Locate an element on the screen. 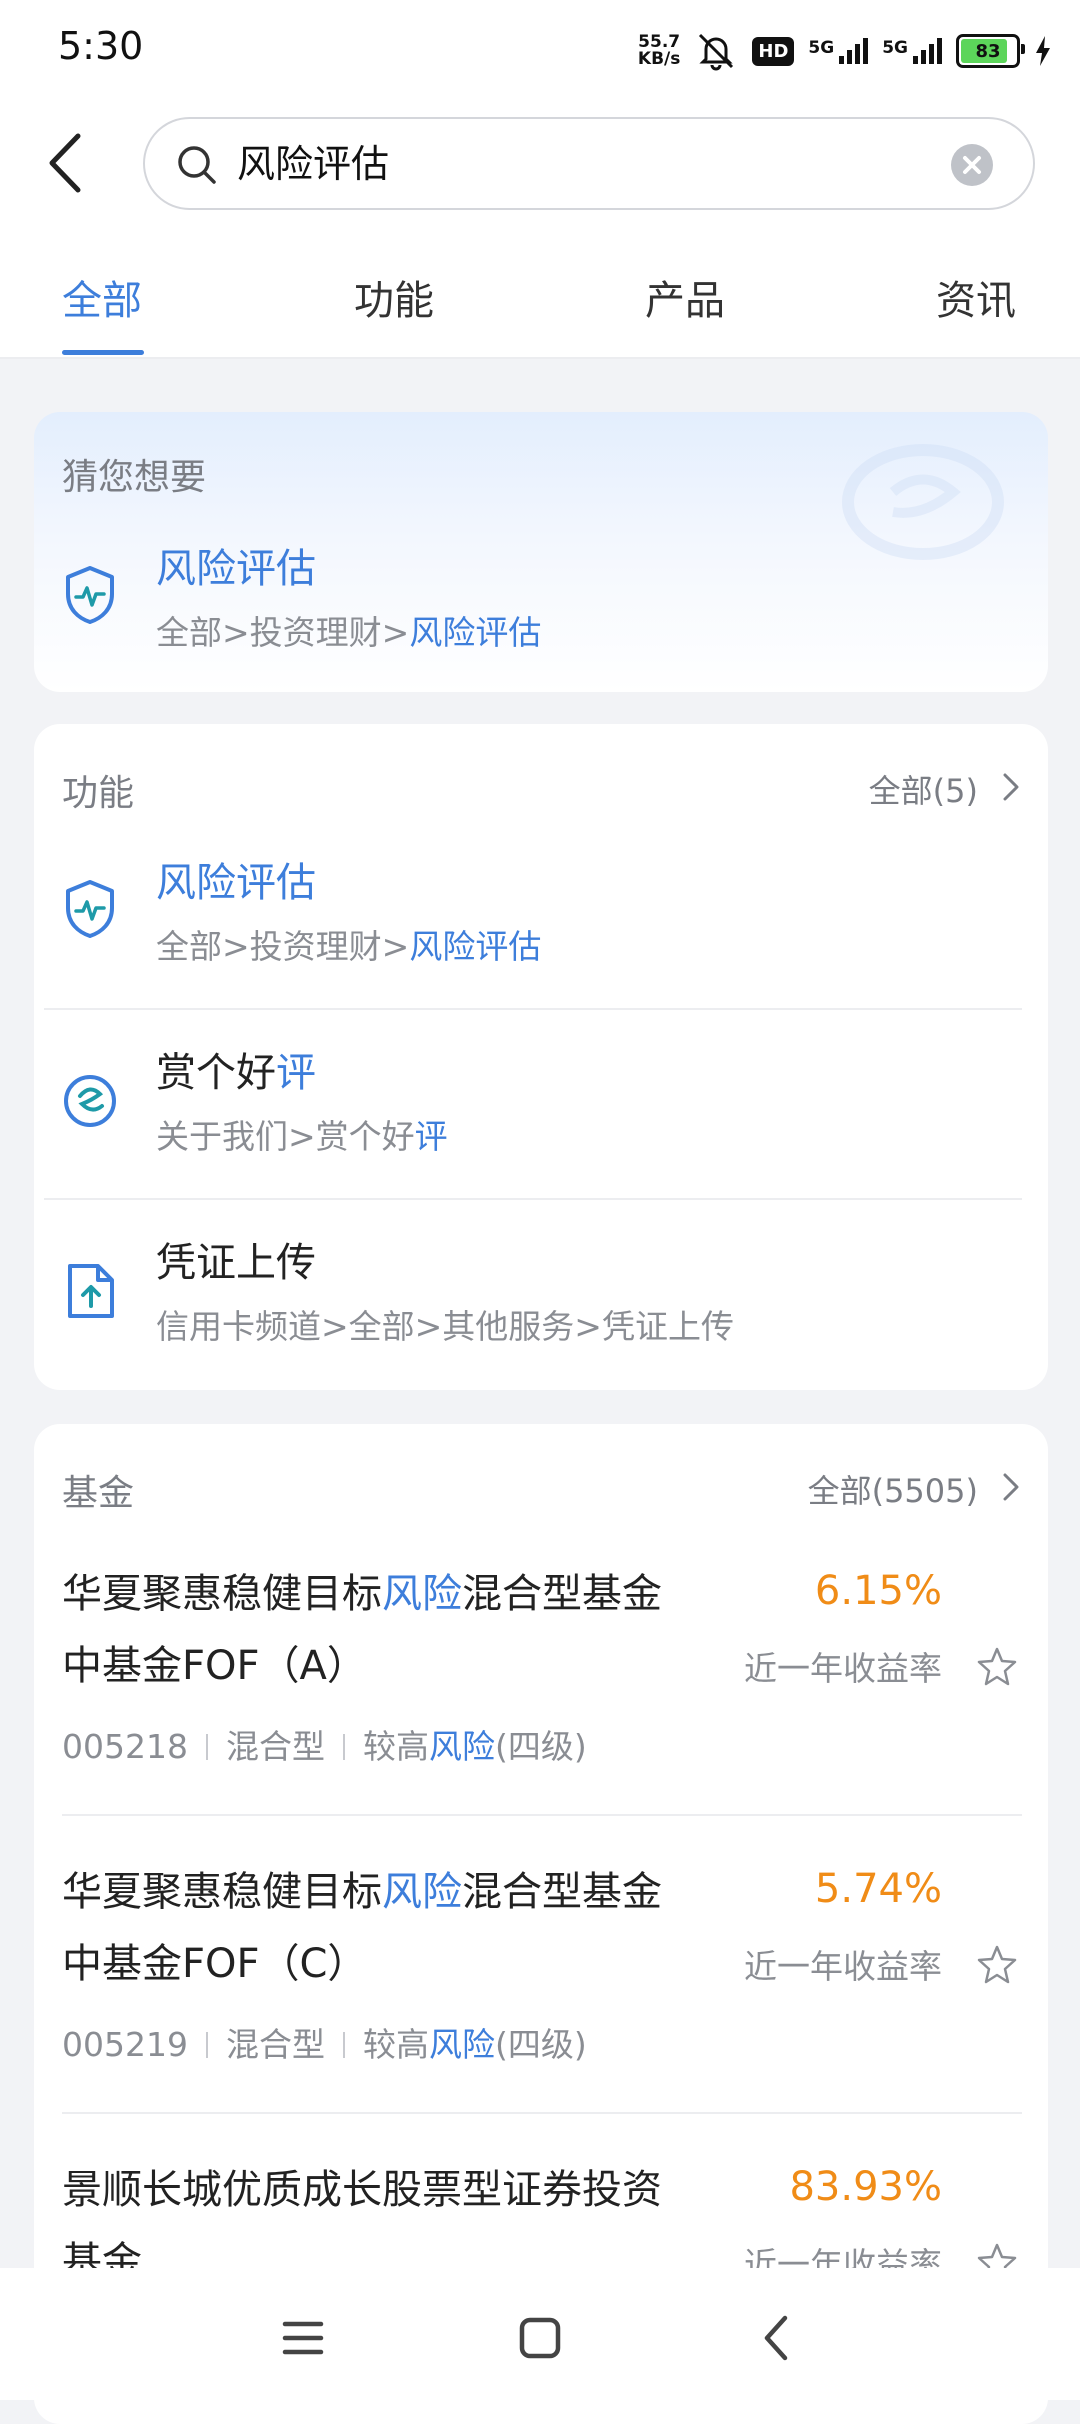 The width and height of the screenshot is (1080, 2424). clear-icon is located at coordinates (972, 165).